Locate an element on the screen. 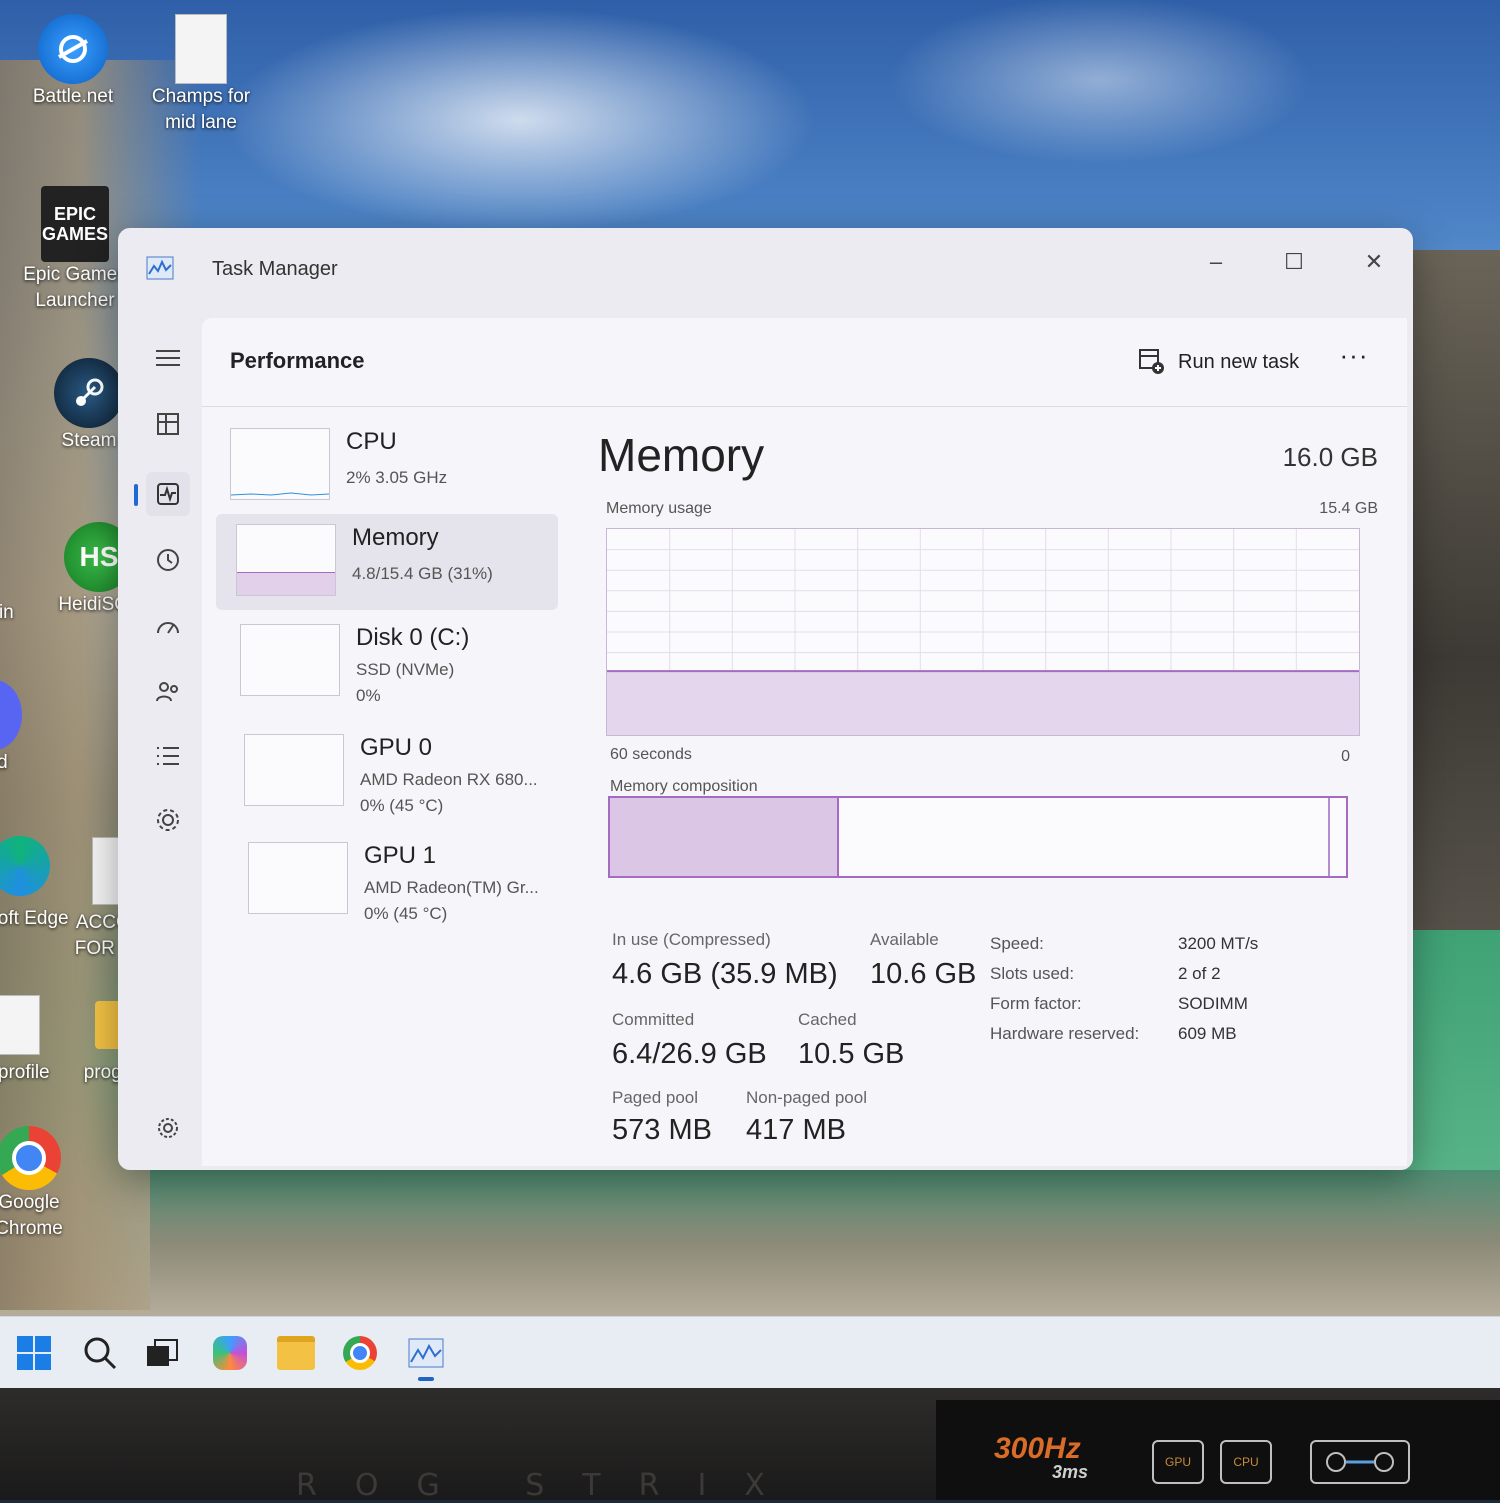  processes-icon is located at coordinates (168, 424).